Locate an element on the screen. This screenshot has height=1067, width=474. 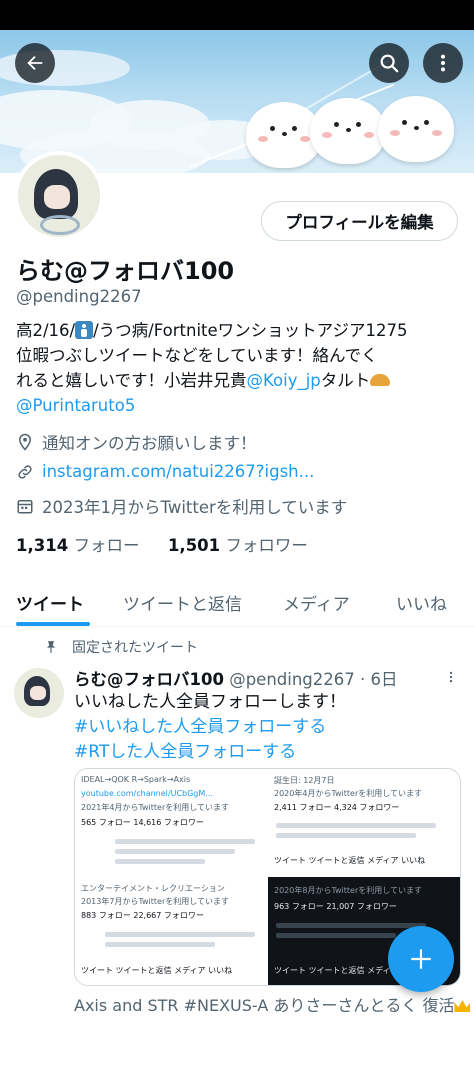
tab-likes: いいね is located at coordinates (421, 602).